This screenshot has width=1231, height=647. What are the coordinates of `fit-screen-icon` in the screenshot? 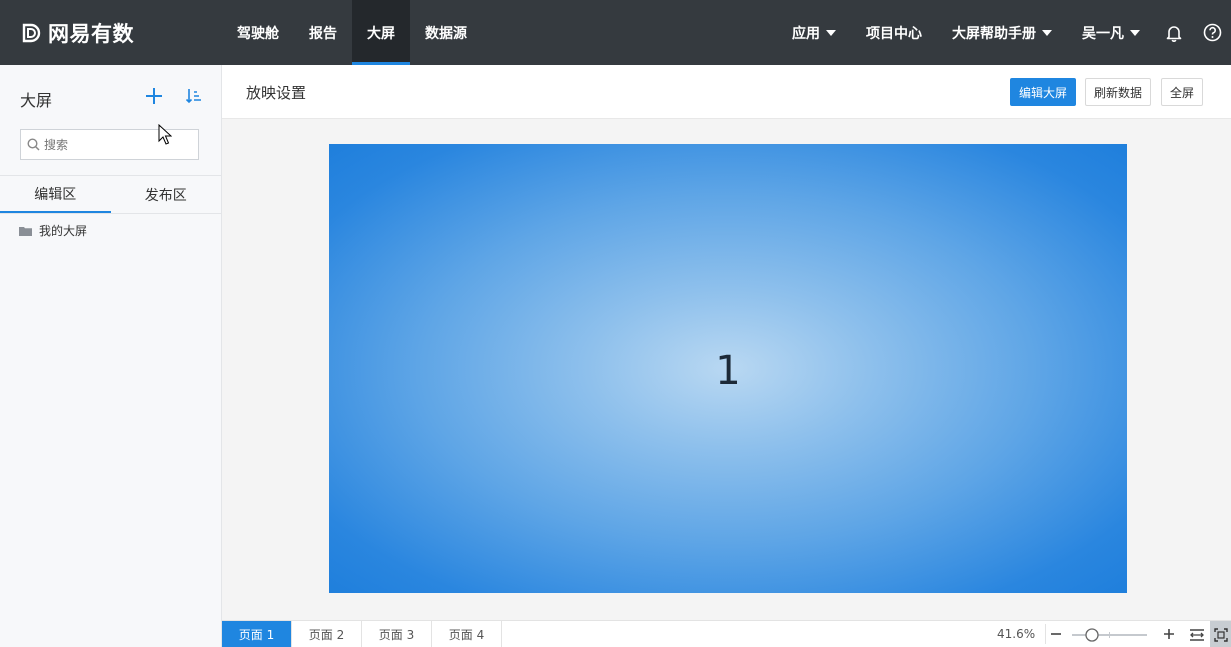 It's located at (1220, 634).